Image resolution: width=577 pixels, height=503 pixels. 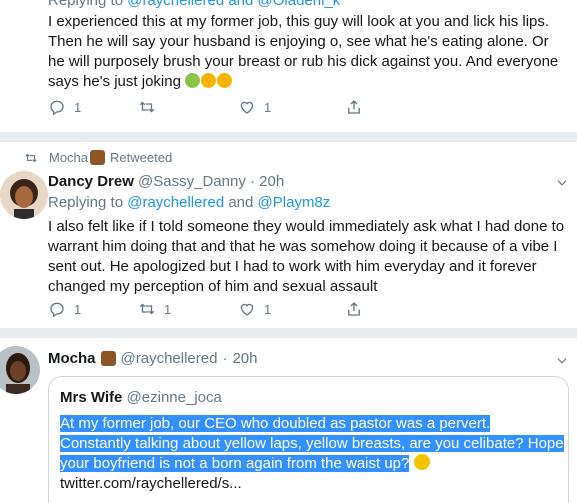 What do you see at coordinates (174, 397) in the screenshot?
I see `quoted-user-handle: @ezinne_joca` at bounding box center [174, 397].